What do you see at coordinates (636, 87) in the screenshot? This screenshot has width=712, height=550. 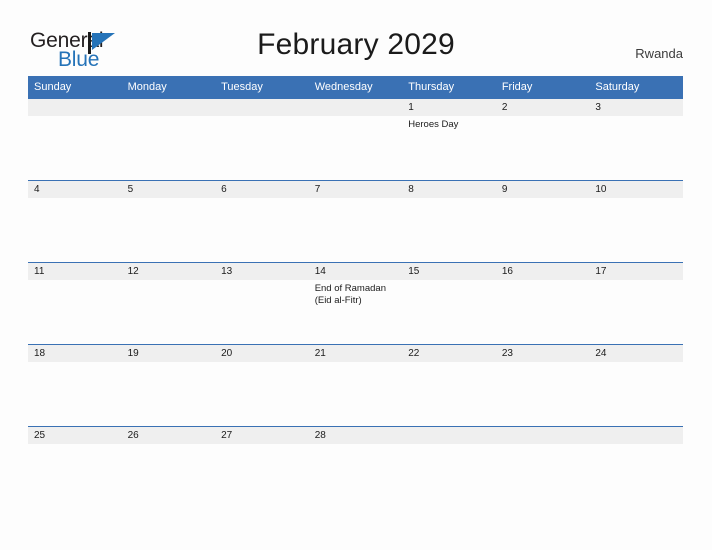 I see `weekday-header-saturday: Saturday` at bounding box center [636, 87].